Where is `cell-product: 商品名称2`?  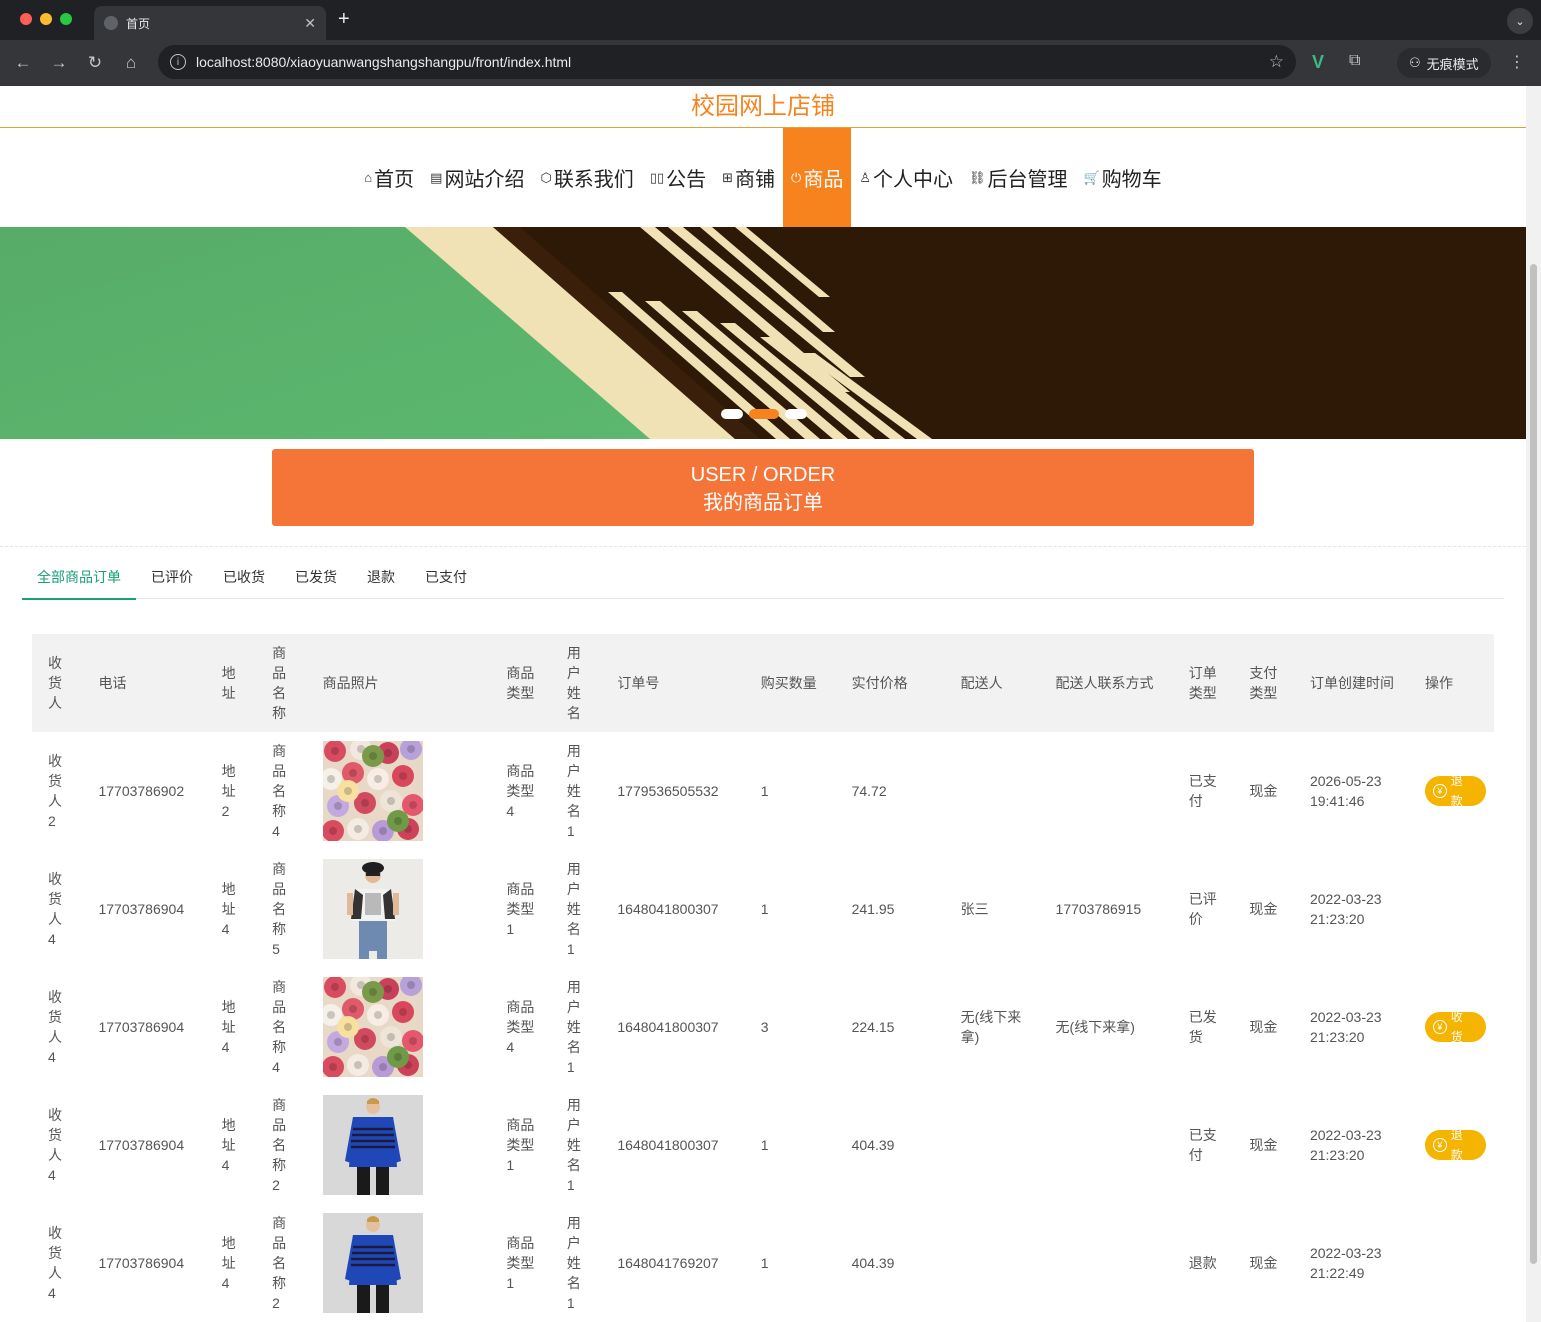
cell-product: 商品名称2 is located at coordinates (281, 1263).